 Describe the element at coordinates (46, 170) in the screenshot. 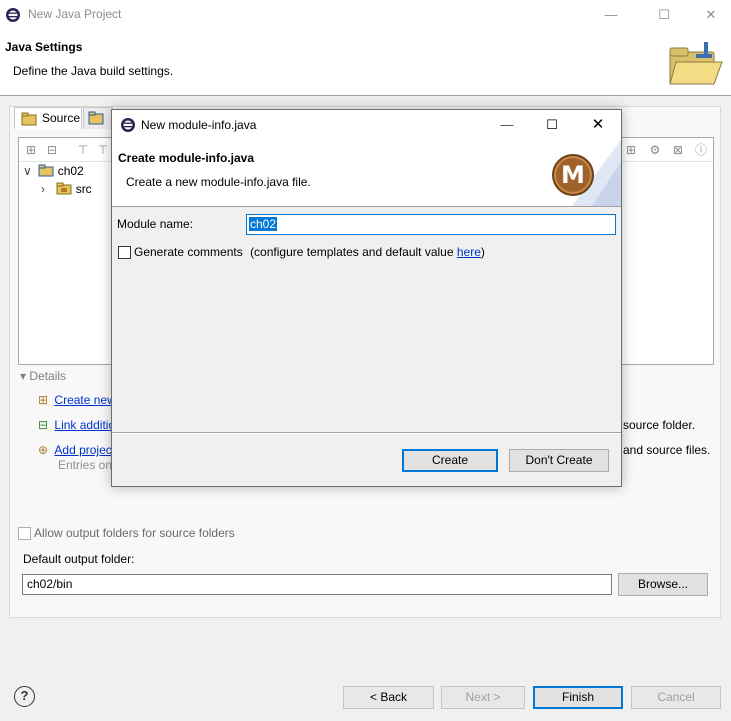

I see `project-icon` at that location.